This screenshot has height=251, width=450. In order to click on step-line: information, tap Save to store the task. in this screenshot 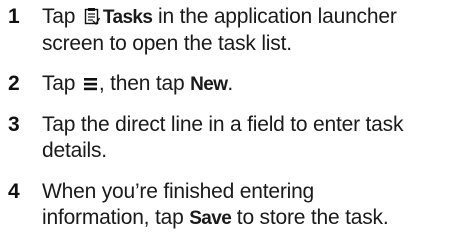, I will do `click(244, 218)`.